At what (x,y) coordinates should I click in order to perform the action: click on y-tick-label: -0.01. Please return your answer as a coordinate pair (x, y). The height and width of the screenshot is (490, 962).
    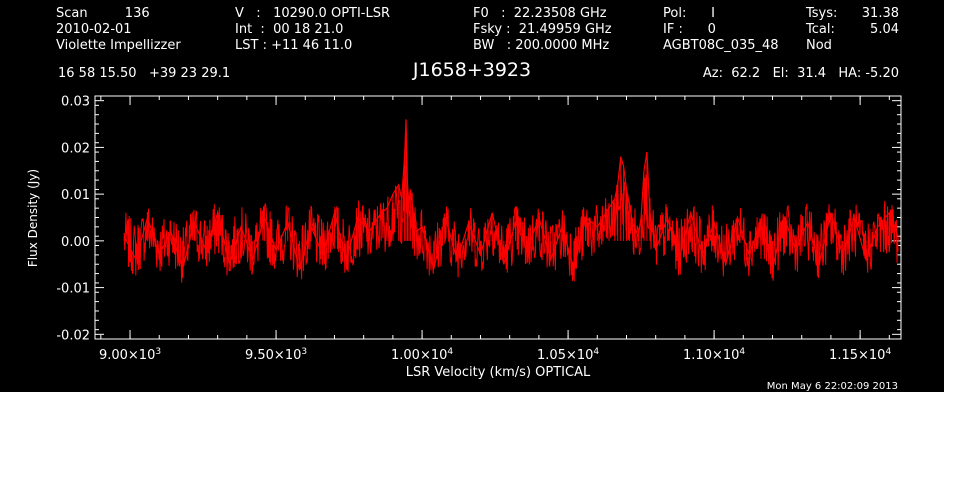
    Looking at the image, I should click on (73, 289).